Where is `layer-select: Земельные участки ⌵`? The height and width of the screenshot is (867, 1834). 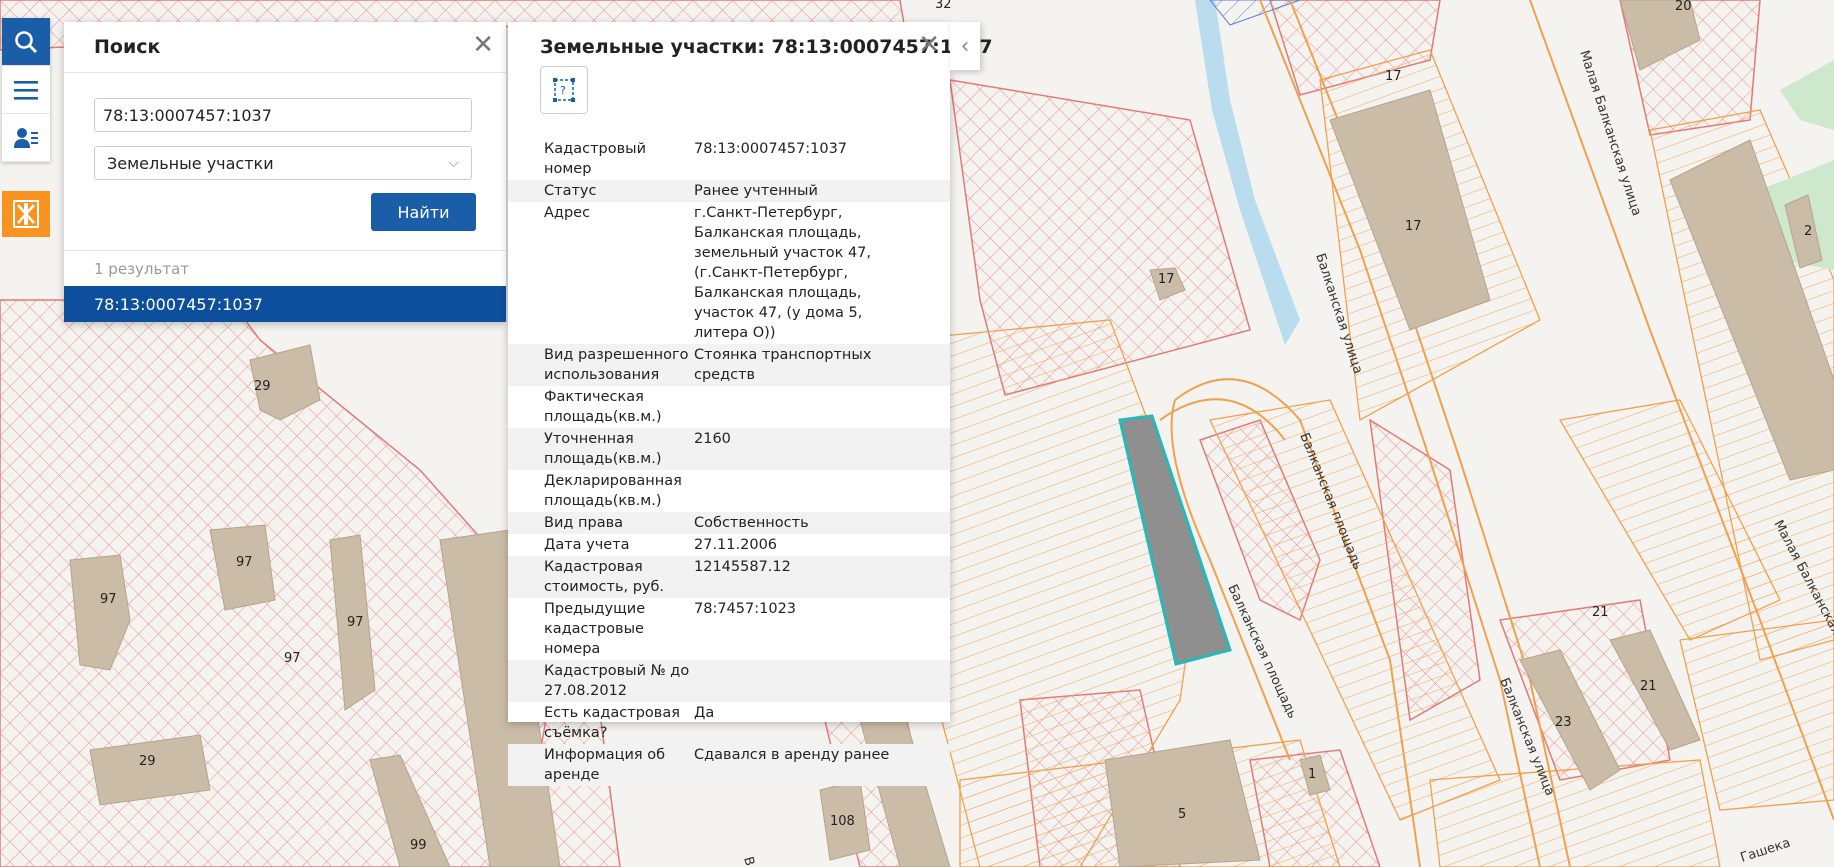
layer-select: Земельные участки ⌵ is located at coordinates (283, 163).